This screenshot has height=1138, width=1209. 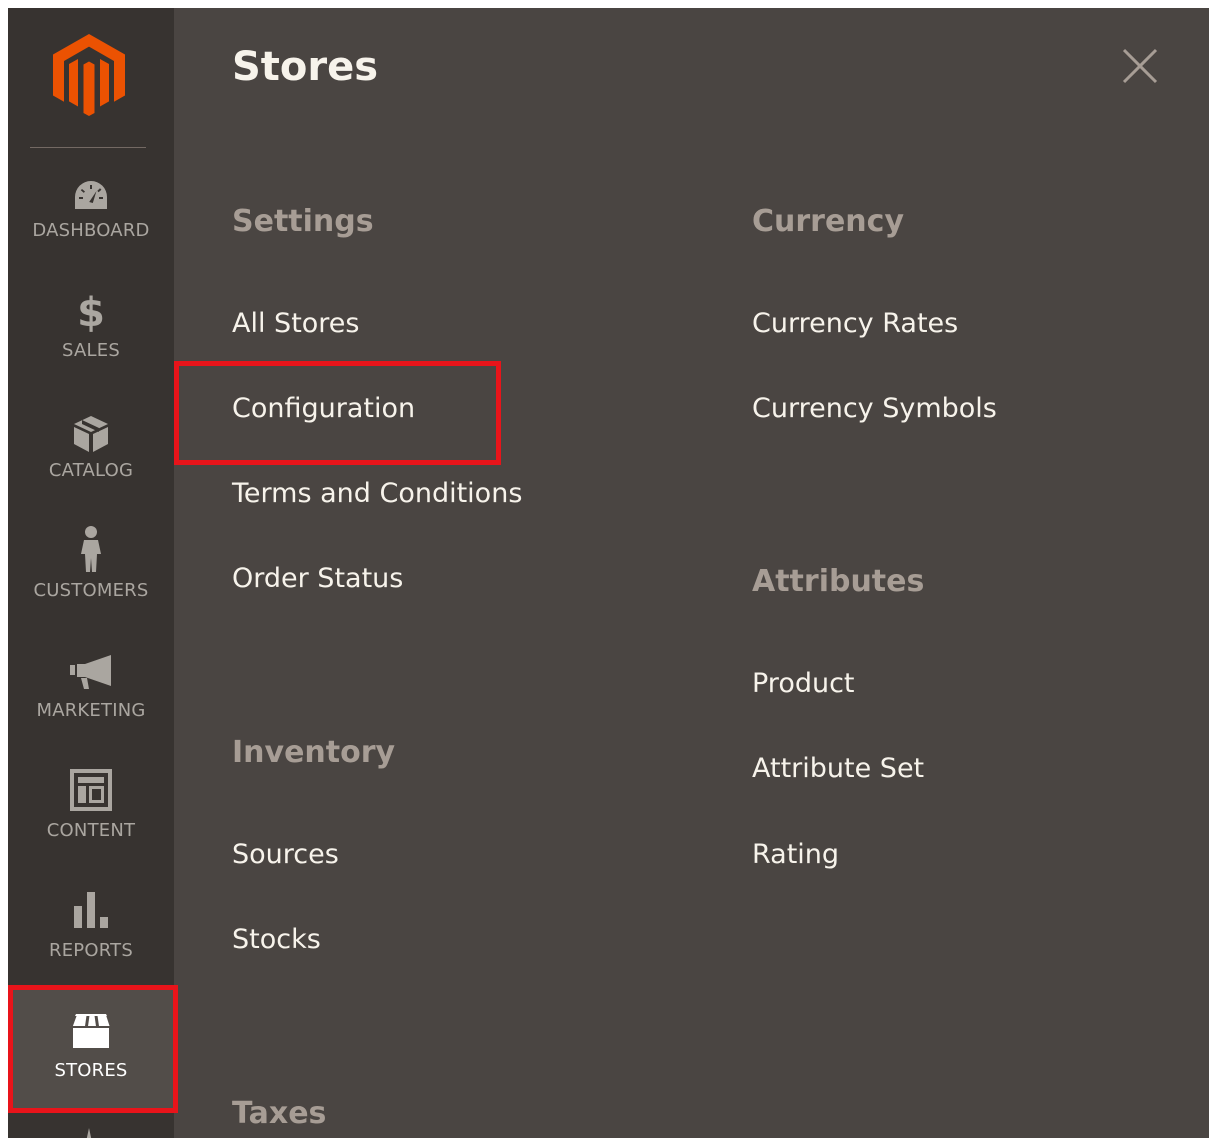 What do you see at coordinates (91, 350) in the screenshot?
I see `nav-label-sales: SALES` at bounding box center [91, 350].